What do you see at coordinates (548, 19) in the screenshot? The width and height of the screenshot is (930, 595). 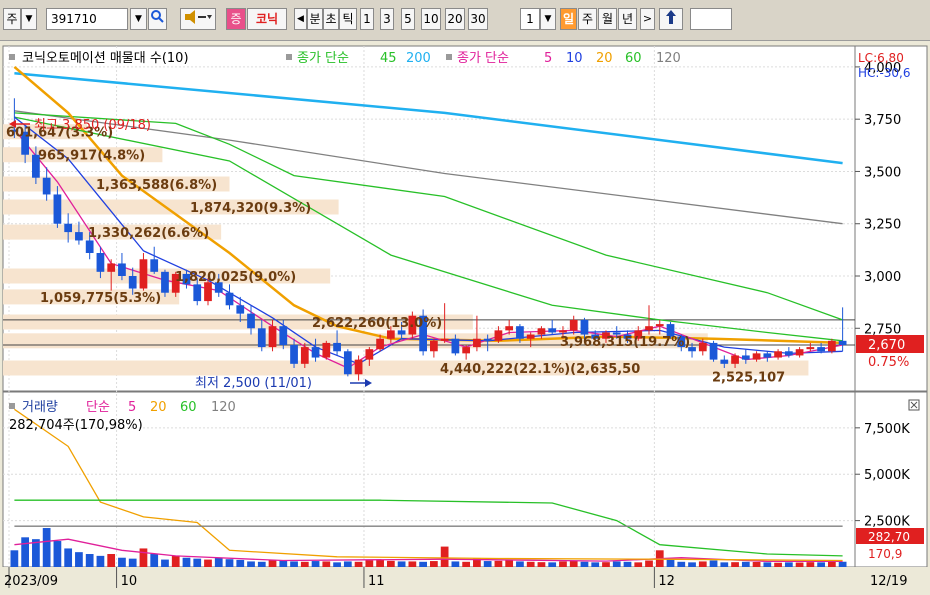 I see `count-dropdown-arrow: ▼` at bounding box center [548, 19].